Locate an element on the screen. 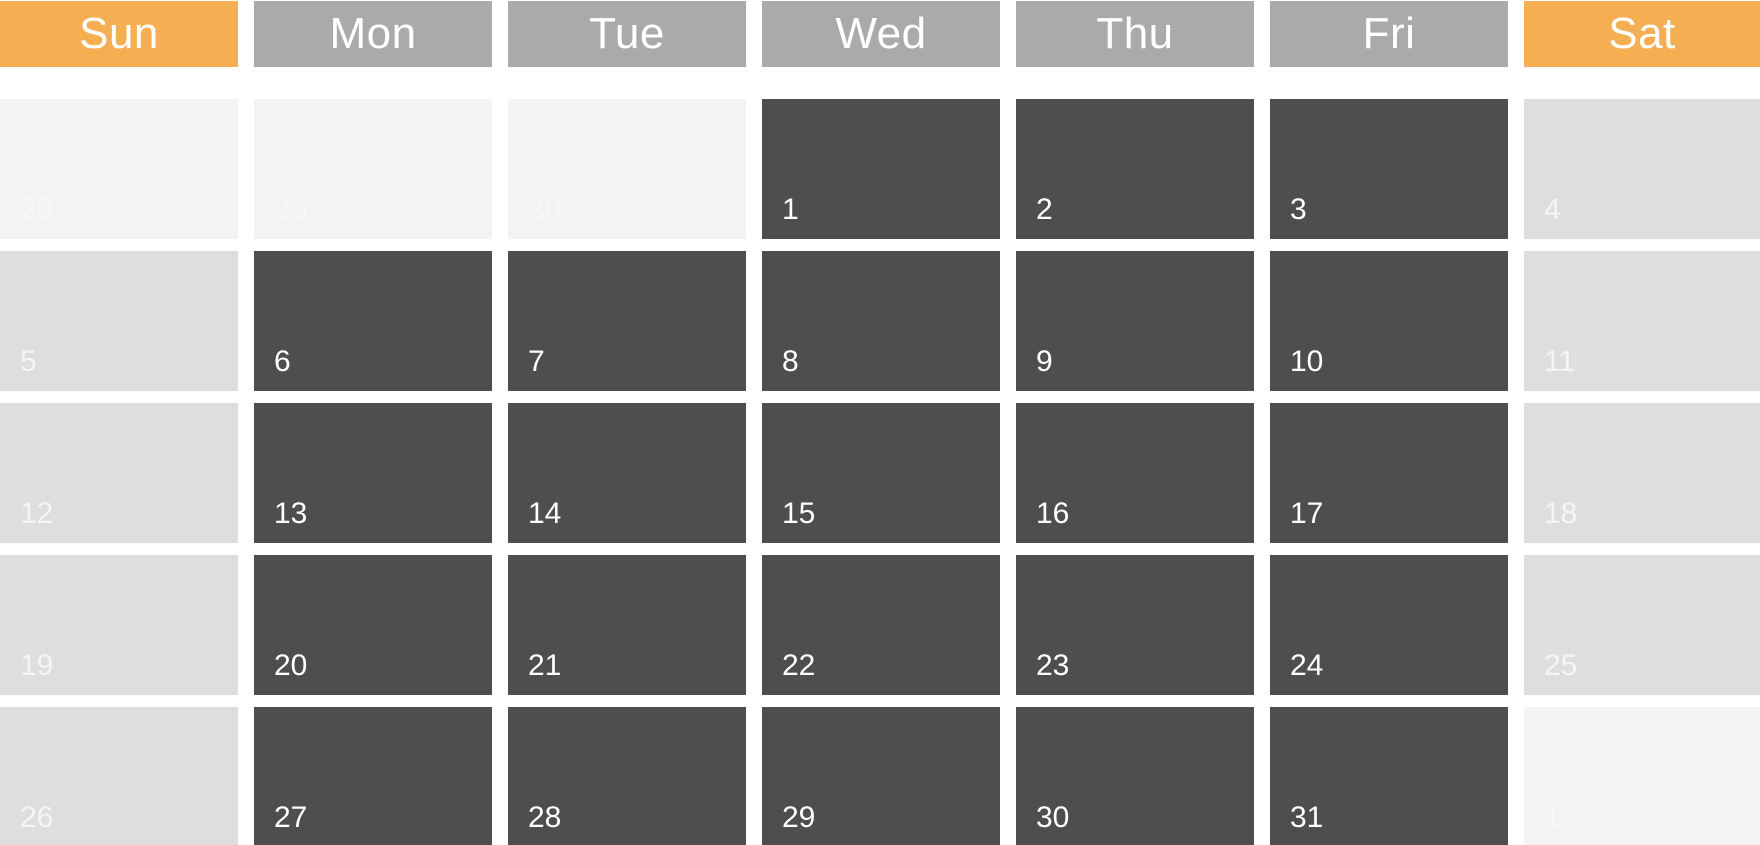 The width and height of the screenshot is (1760, 845). day-number: 24 is located at coordinates (1307, 665).